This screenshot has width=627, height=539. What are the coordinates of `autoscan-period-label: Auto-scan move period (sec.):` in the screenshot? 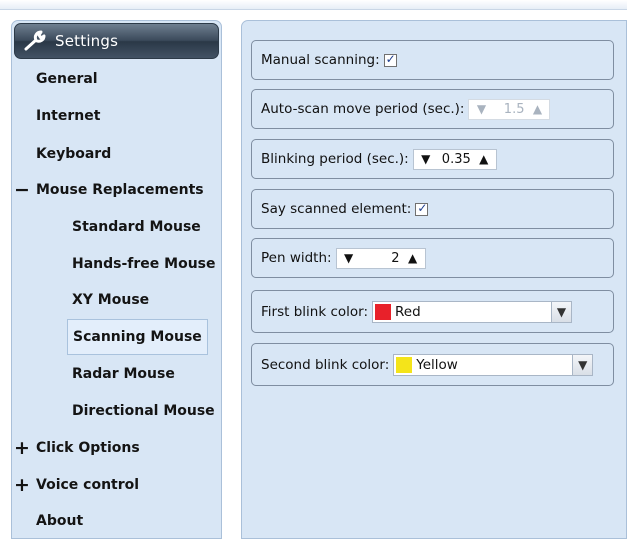 It's located at (363, 109).